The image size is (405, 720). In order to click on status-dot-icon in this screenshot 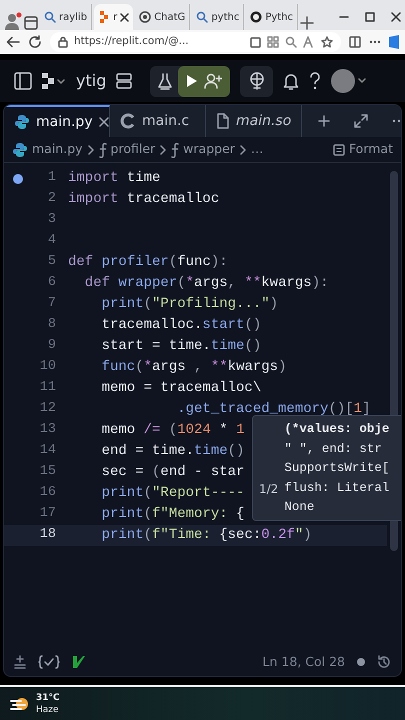, I will do `click(361, 662)`.